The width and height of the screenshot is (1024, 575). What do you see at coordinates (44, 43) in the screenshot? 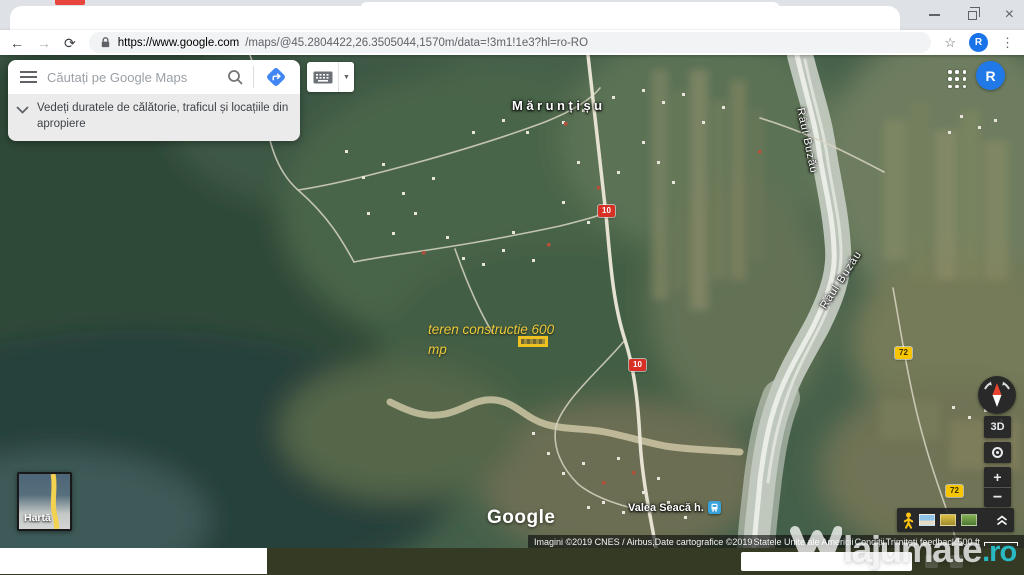
I see `forward-icon: →` at bounding box center [44, 43].